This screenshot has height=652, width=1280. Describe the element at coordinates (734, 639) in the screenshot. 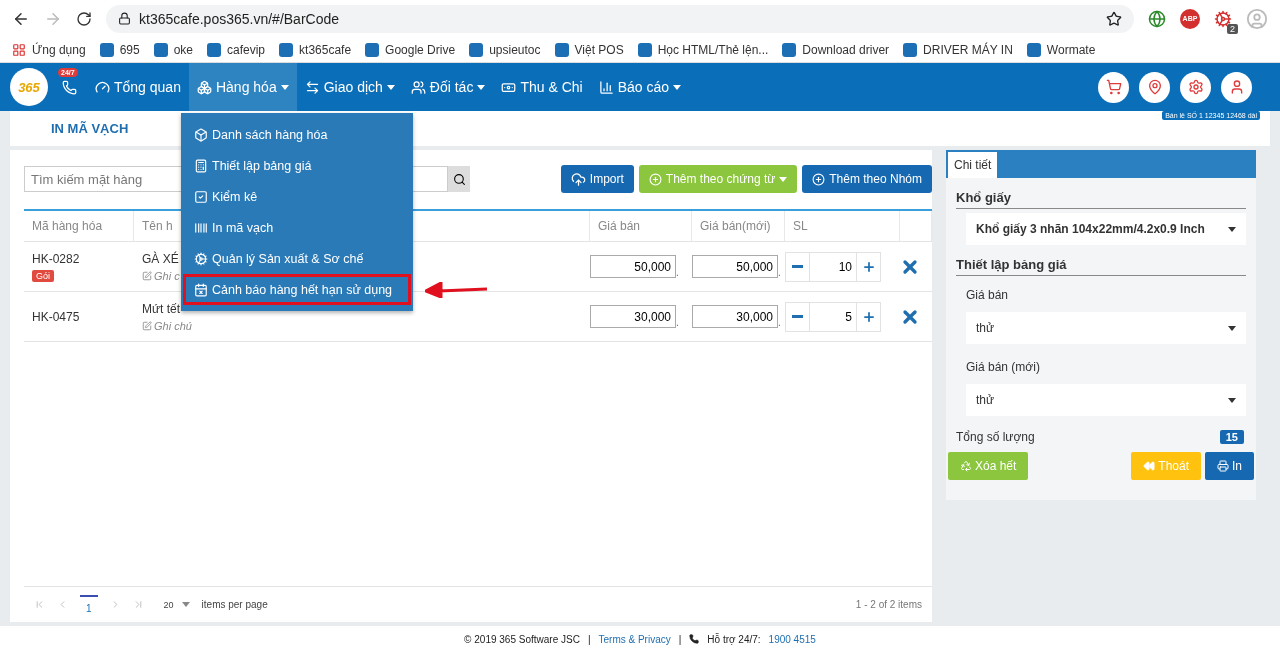

I see `support-label: Hỗ trợ 24/7:` at that location.